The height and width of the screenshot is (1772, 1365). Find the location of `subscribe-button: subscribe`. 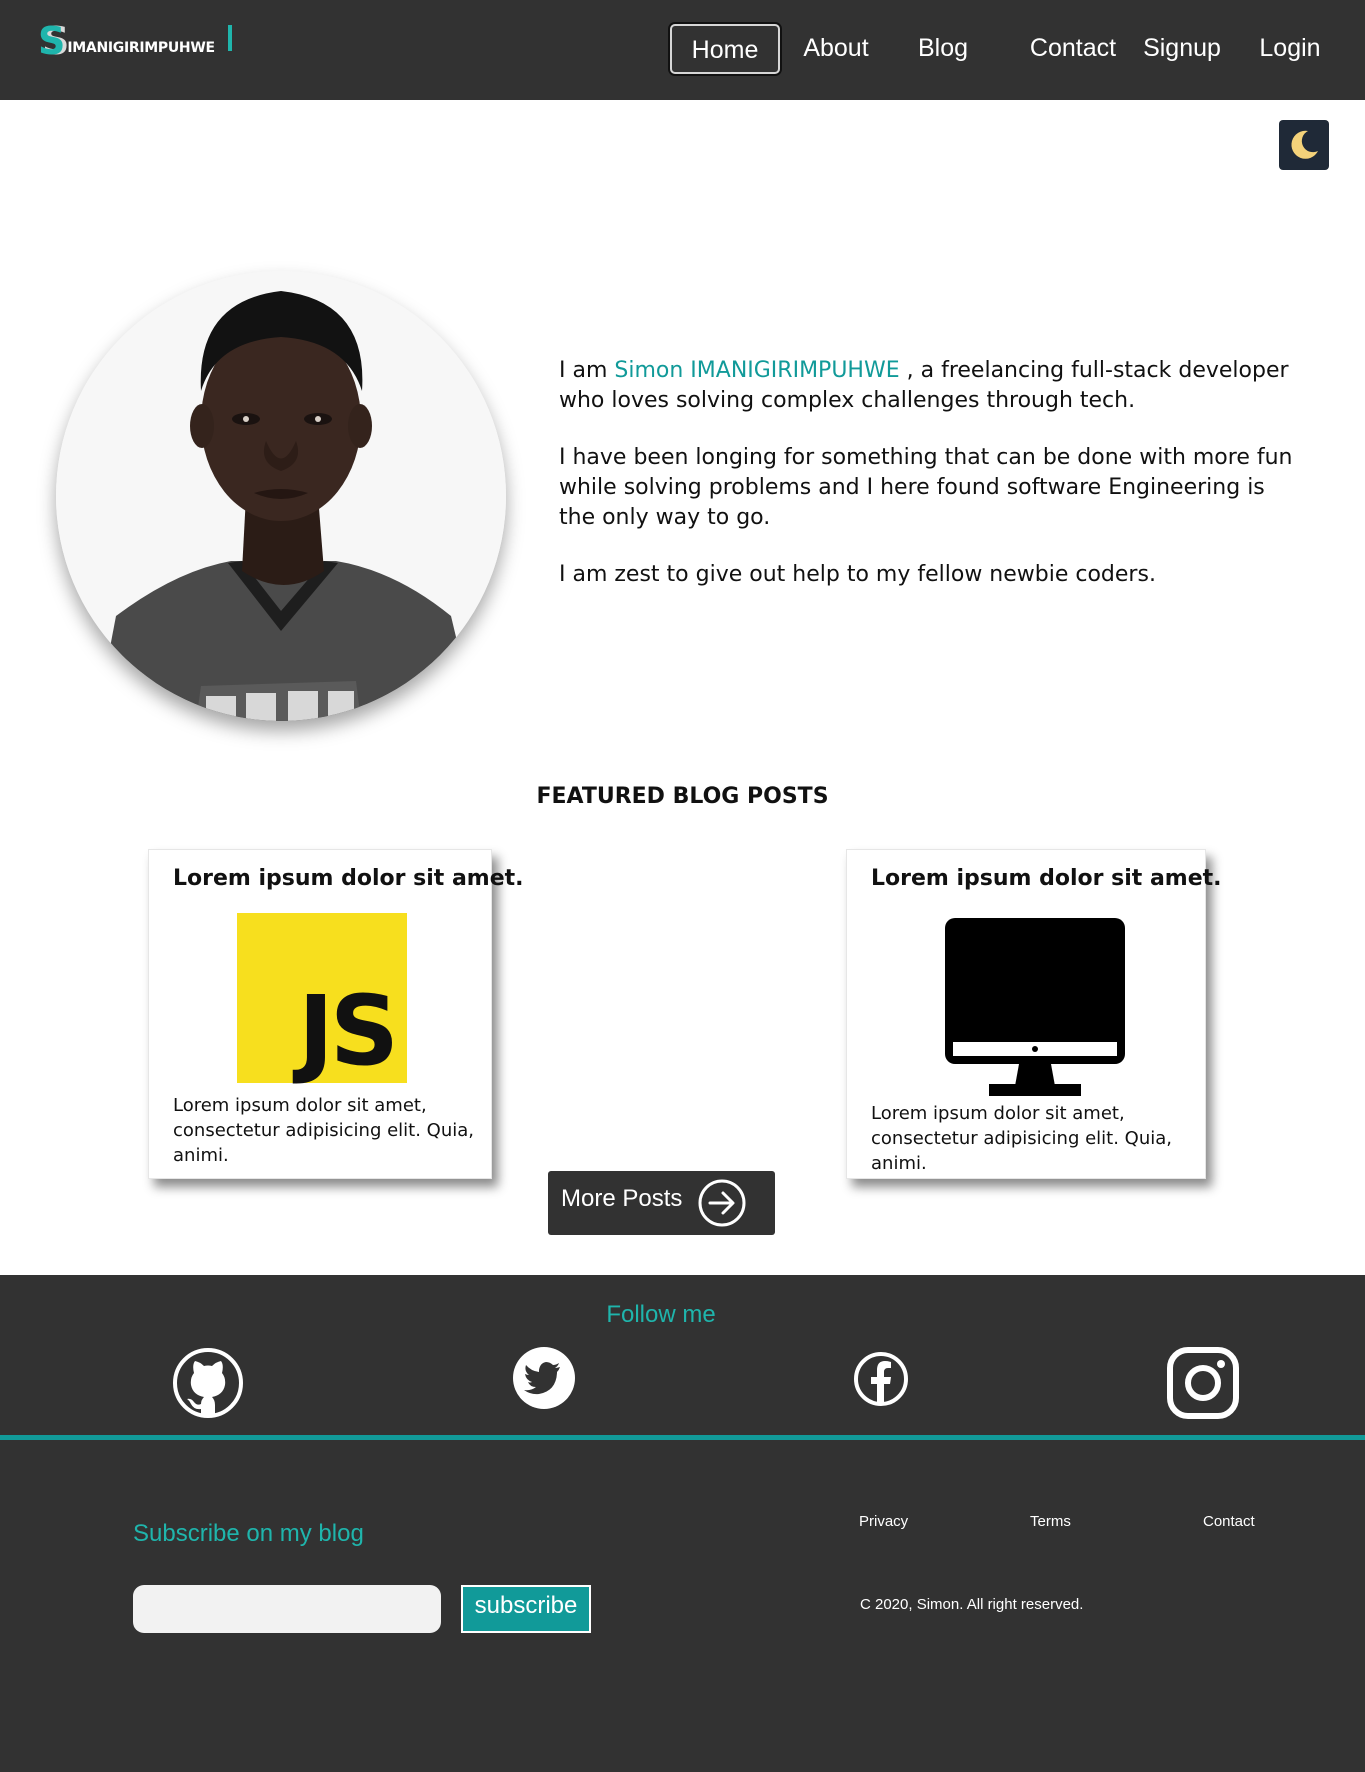

subscribe-button: subscribe is located at coordinates (526, 1609).